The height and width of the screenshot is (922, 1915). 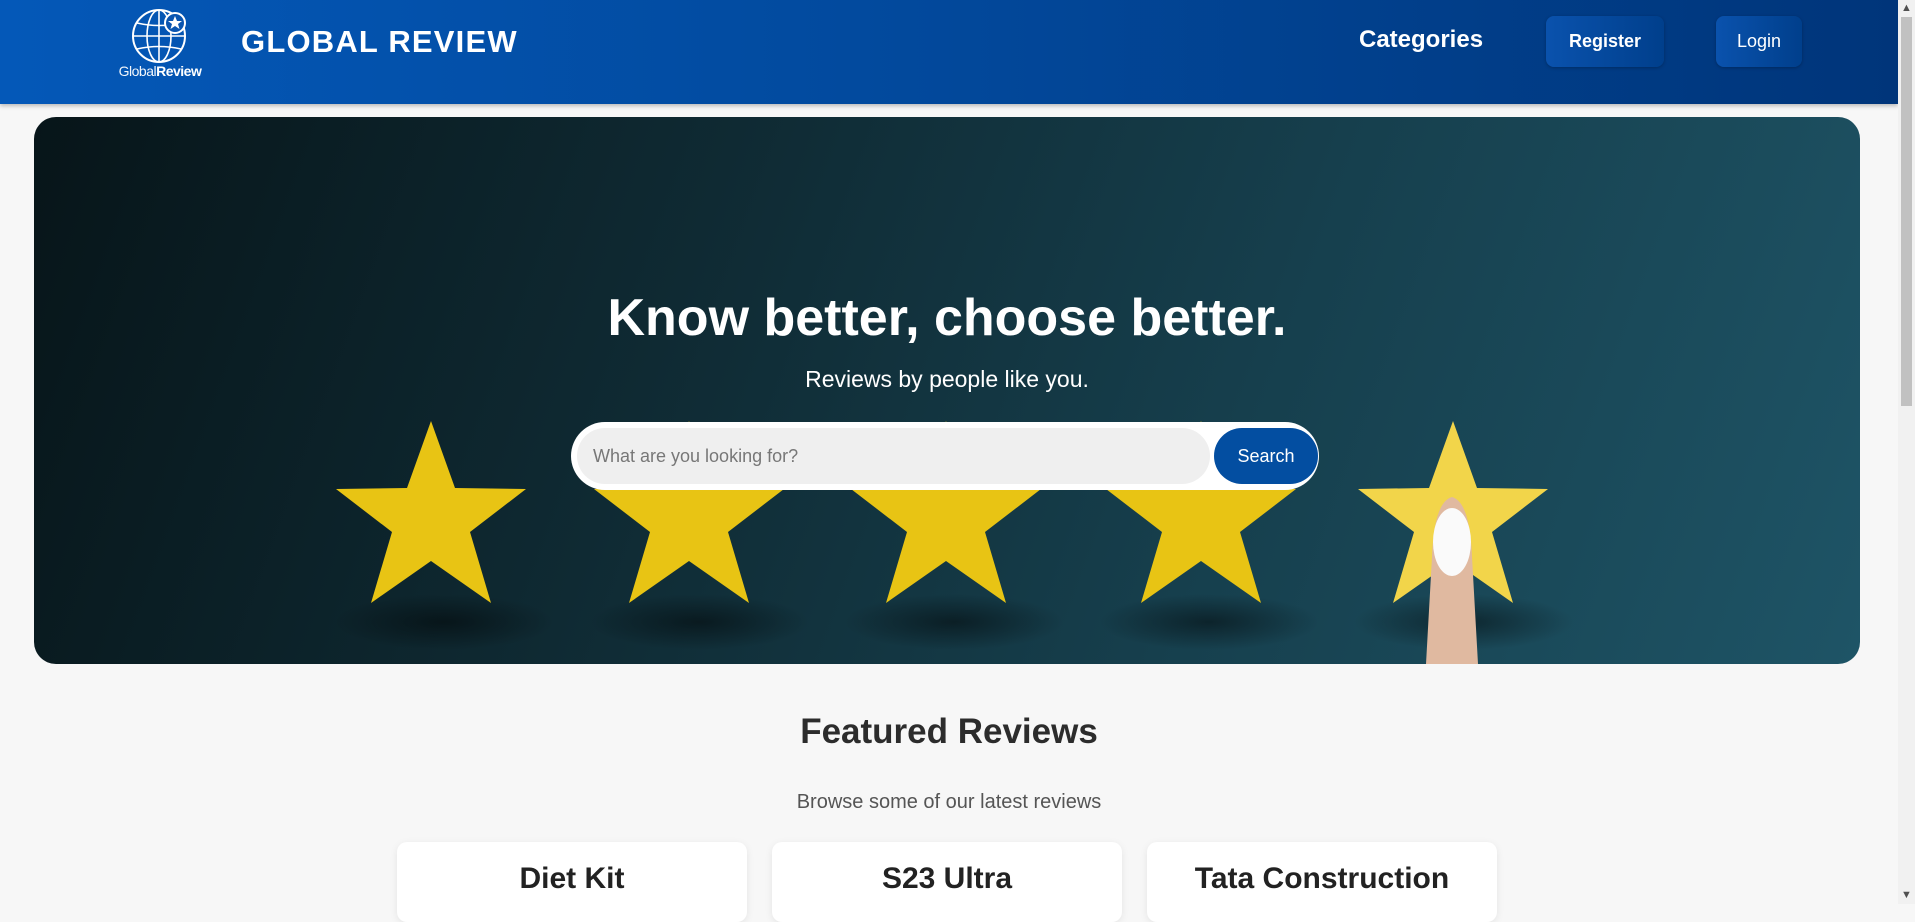 I want to click on review-card-title: Diet Kit, so click(x=572, y=878).